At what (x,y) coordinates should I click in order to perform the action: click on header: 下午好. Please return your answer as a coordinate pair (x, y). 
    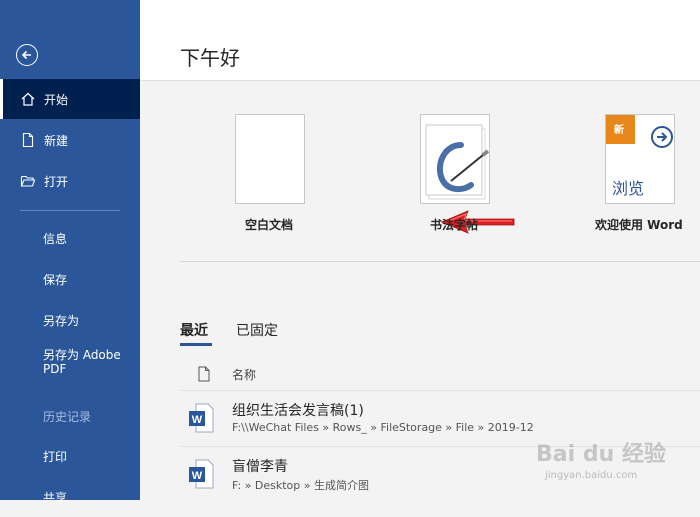
    Looking at the image, I should click on (420, 40).